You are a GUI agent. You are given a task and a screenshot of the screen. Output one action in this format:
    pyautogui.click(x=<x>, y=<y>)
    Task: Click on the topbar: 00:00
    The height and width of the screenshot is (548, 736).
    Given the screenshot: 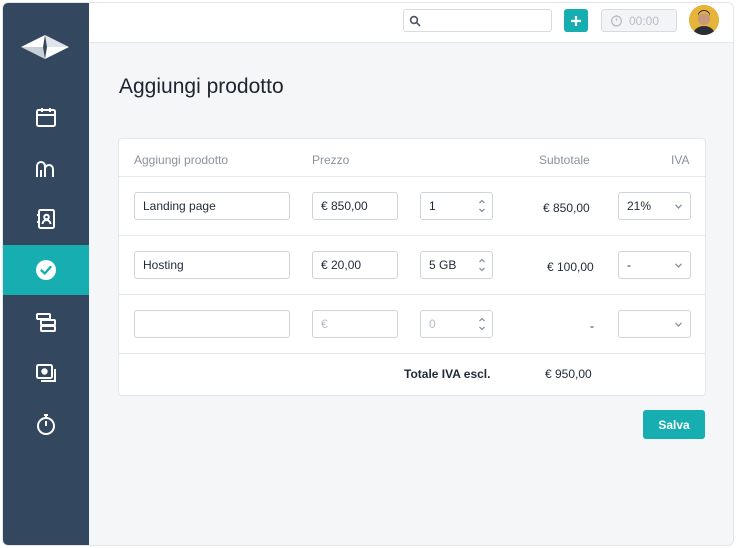 What is the action you would take?
    pyautogui.click(x=411, y=23)
    